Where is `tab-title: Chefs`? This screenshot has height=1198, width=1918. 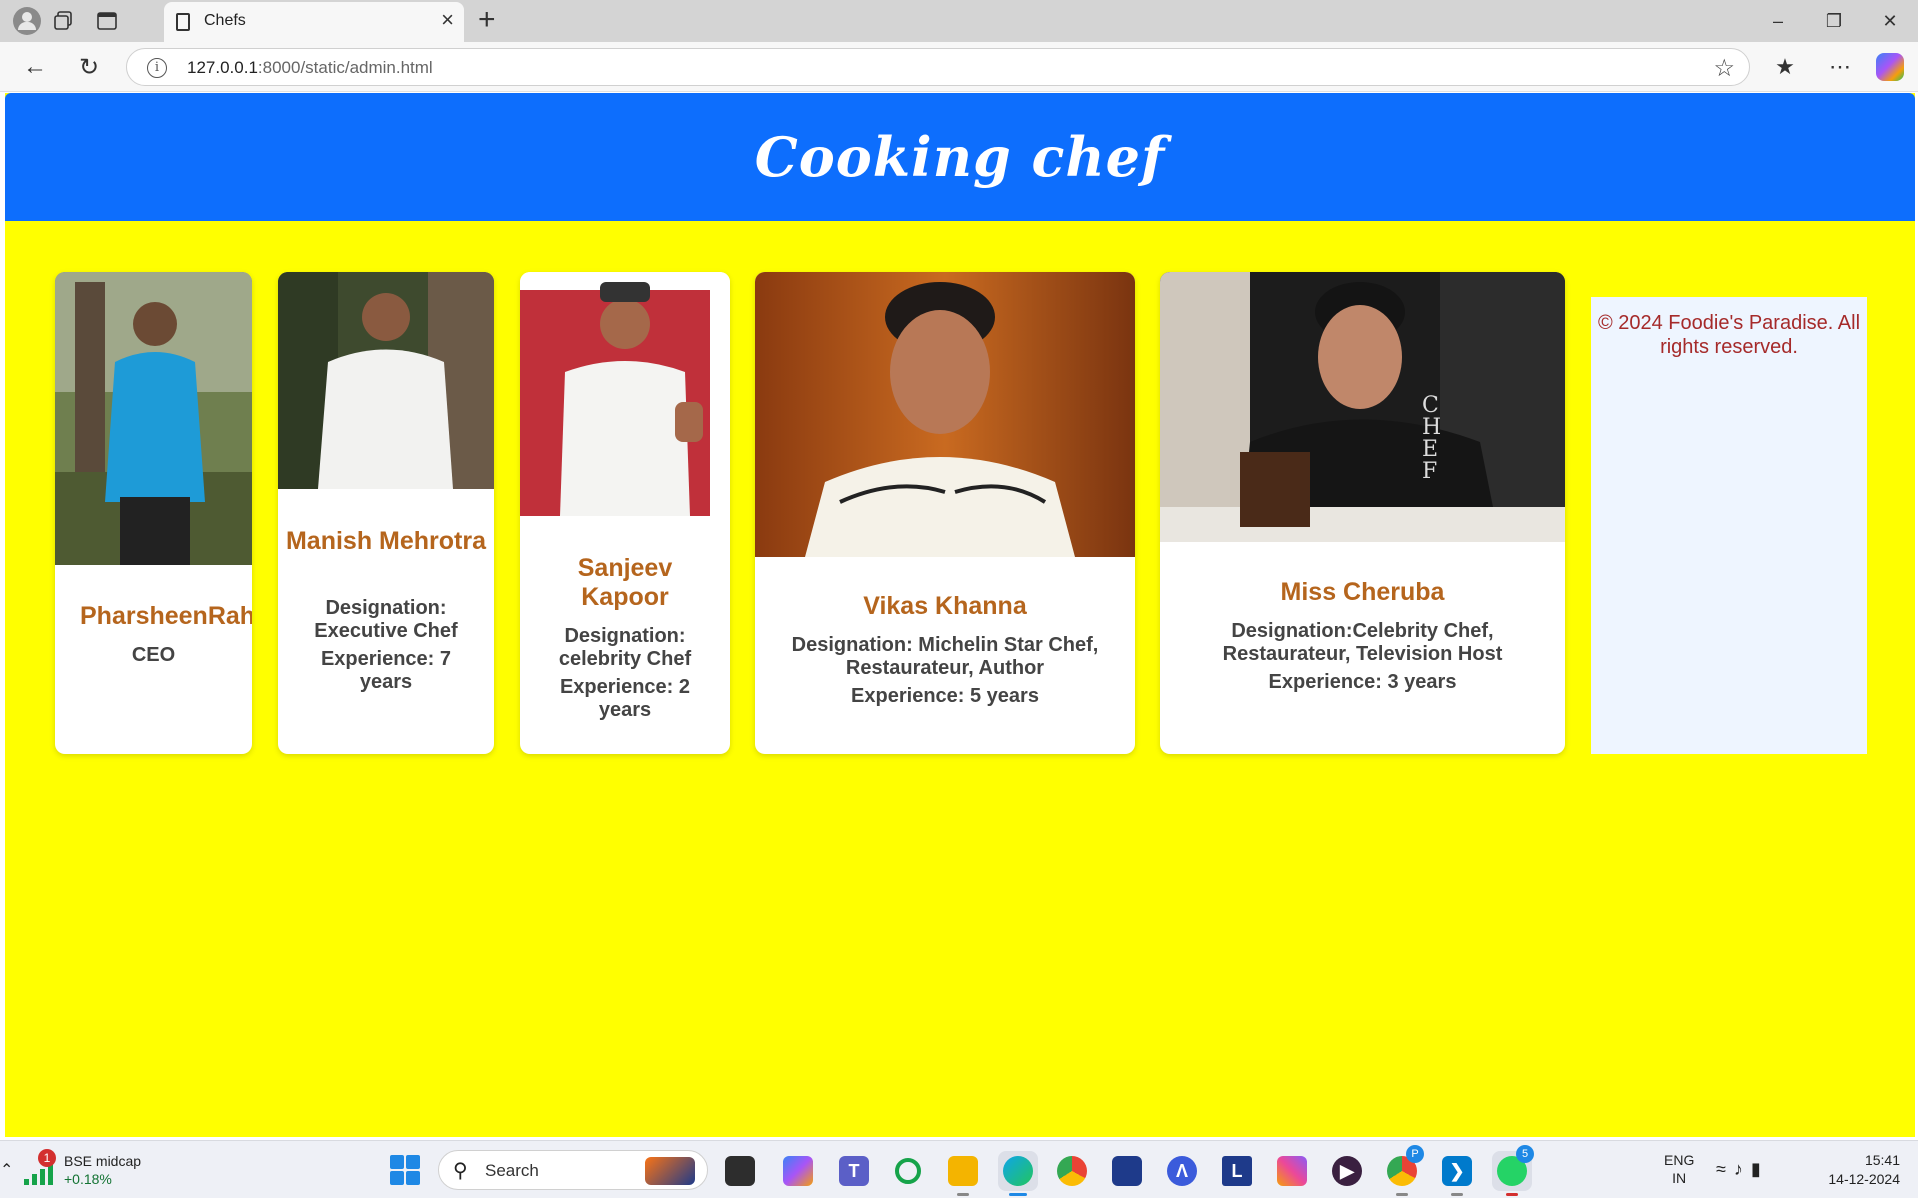 tab-title: Chefs is located at coordinates (225, 20).